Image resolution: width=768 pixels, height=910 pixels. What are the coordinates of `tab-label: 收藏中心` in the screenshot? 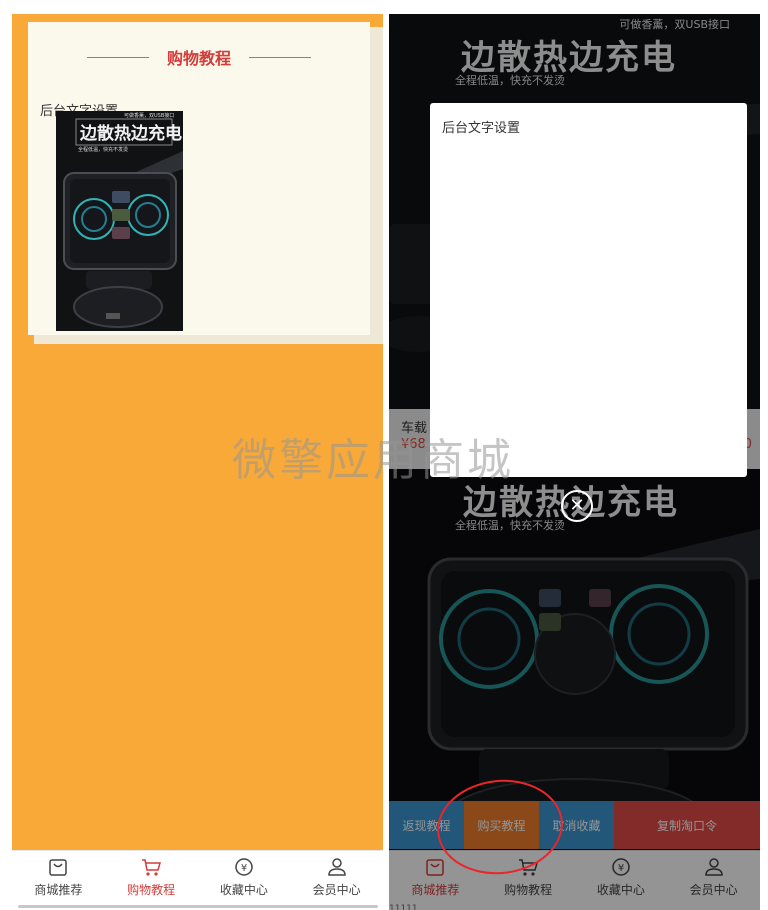 It's located at (243, 890).